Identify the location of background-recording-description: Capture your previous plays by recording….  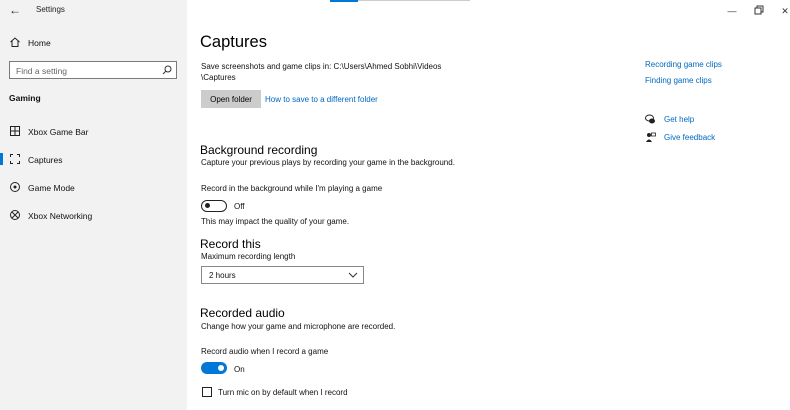
(328, 162).